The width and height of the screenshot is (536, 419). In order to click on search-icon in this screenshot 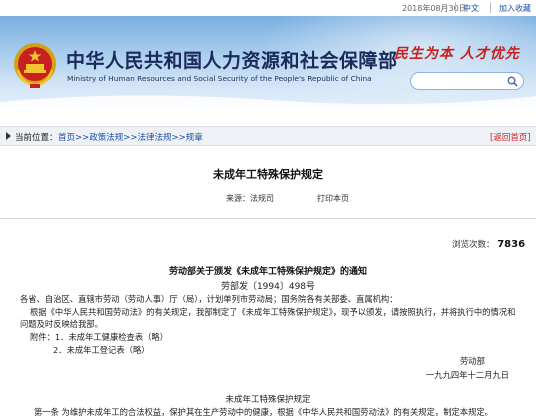, I will do `click(512, 81)`.